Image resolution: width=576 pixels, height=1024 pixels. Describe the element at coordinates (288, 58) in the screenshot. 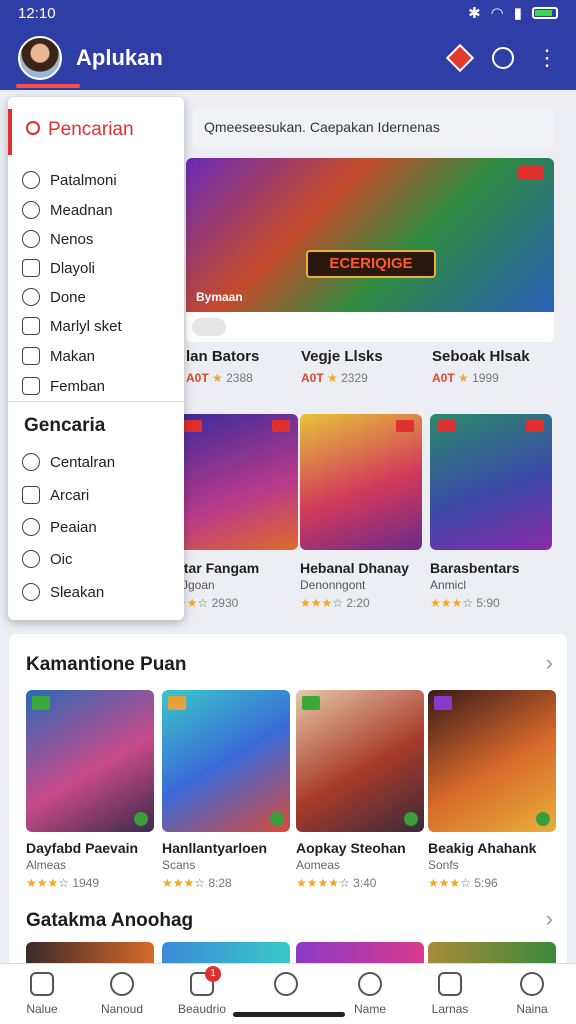

I see `app-bar: Aplukan ⋮` at that location.